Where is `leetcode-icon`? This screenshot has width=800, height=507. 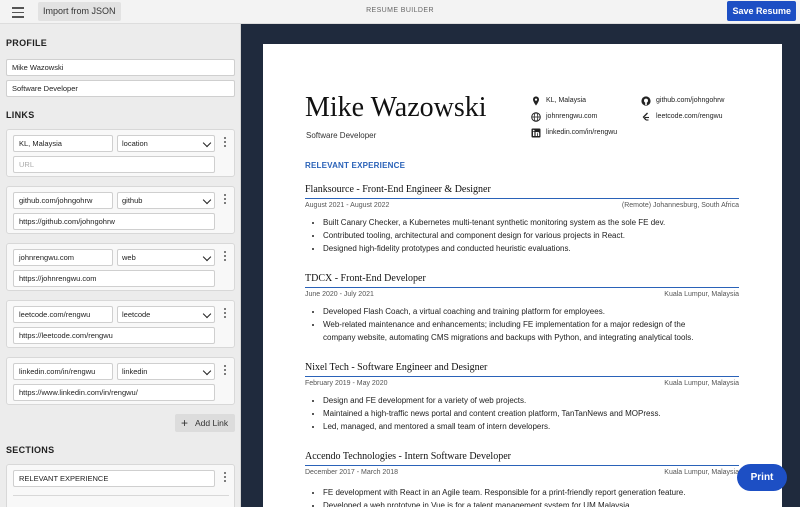
leetcode-icon is located at coordinates (645, 116).